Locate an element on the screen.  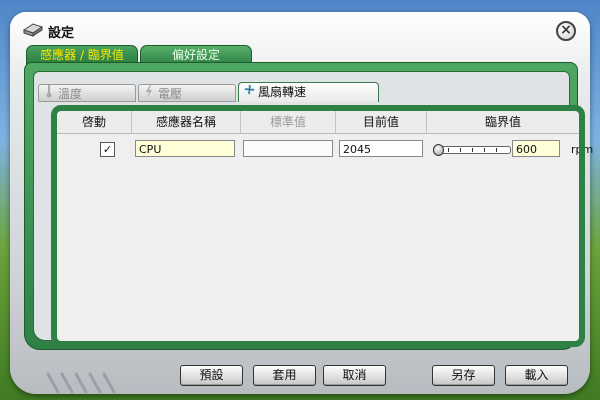
sensor-name-field: CPU is located at coordinates (185, 148).